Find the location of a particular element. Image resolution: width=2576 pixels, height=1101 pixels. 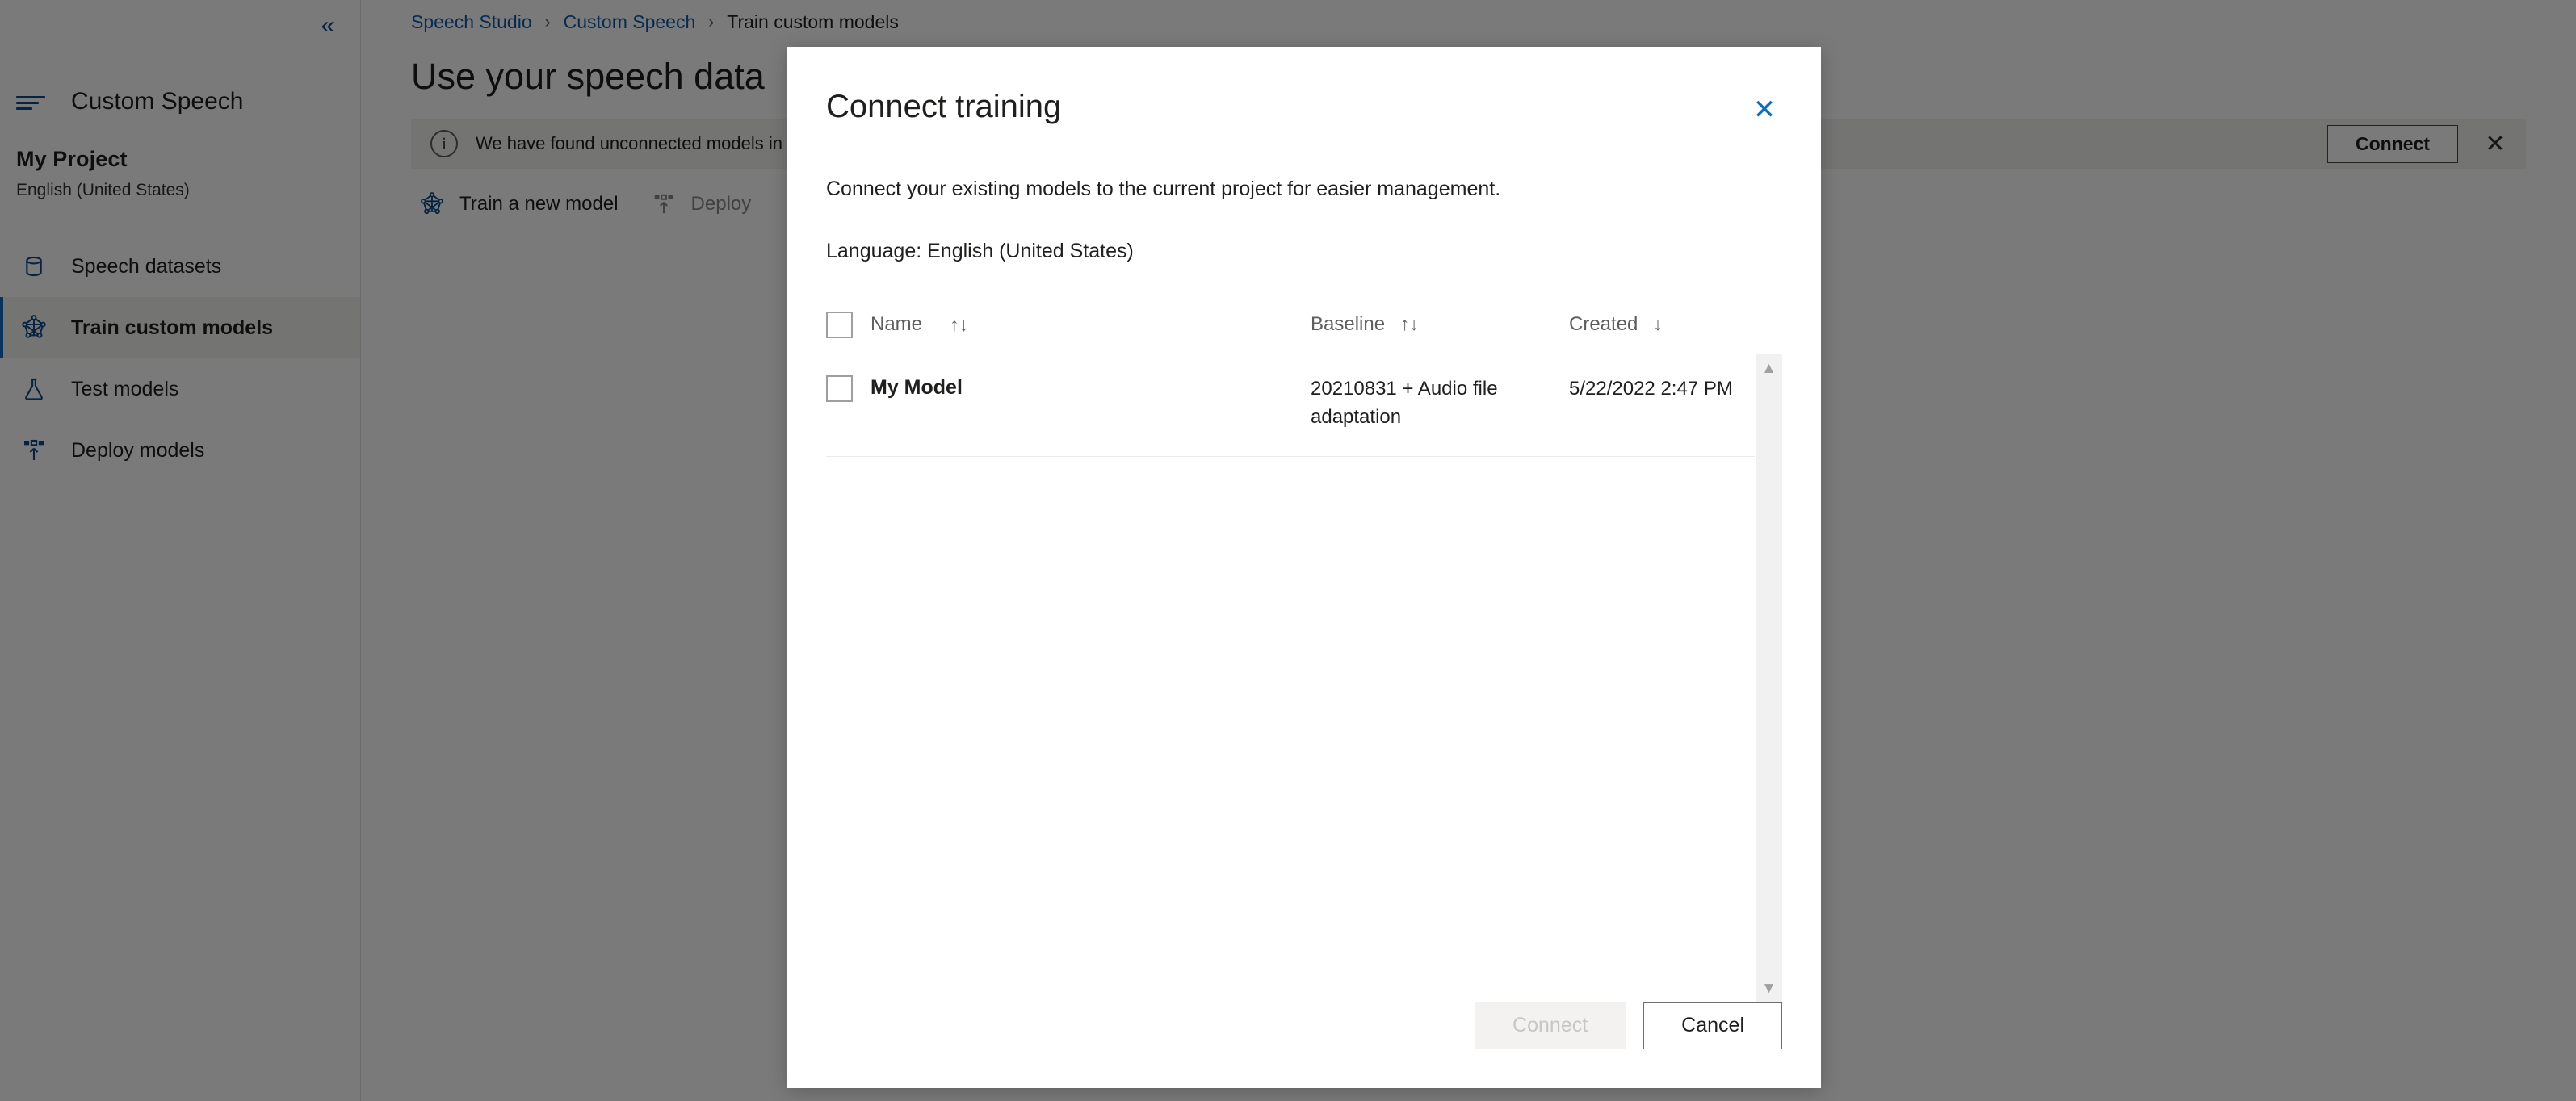

dialog-cancel-button: Cancel is located at coordinates (1712, 1025).